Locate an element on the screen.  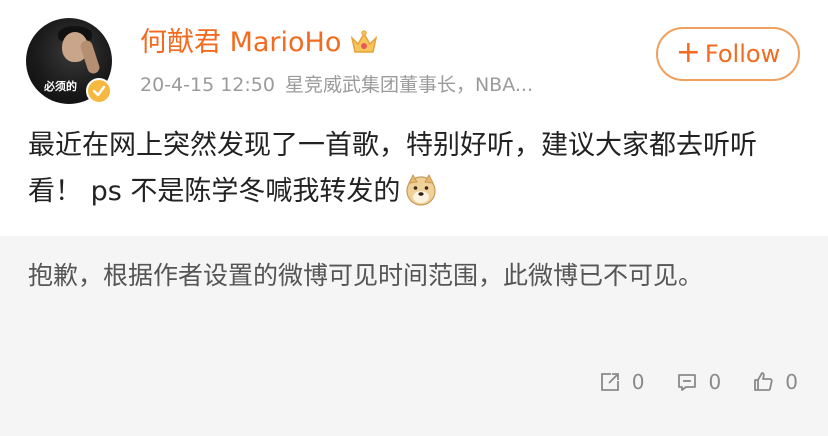
crown-icon is located at coordinates (364, 43).